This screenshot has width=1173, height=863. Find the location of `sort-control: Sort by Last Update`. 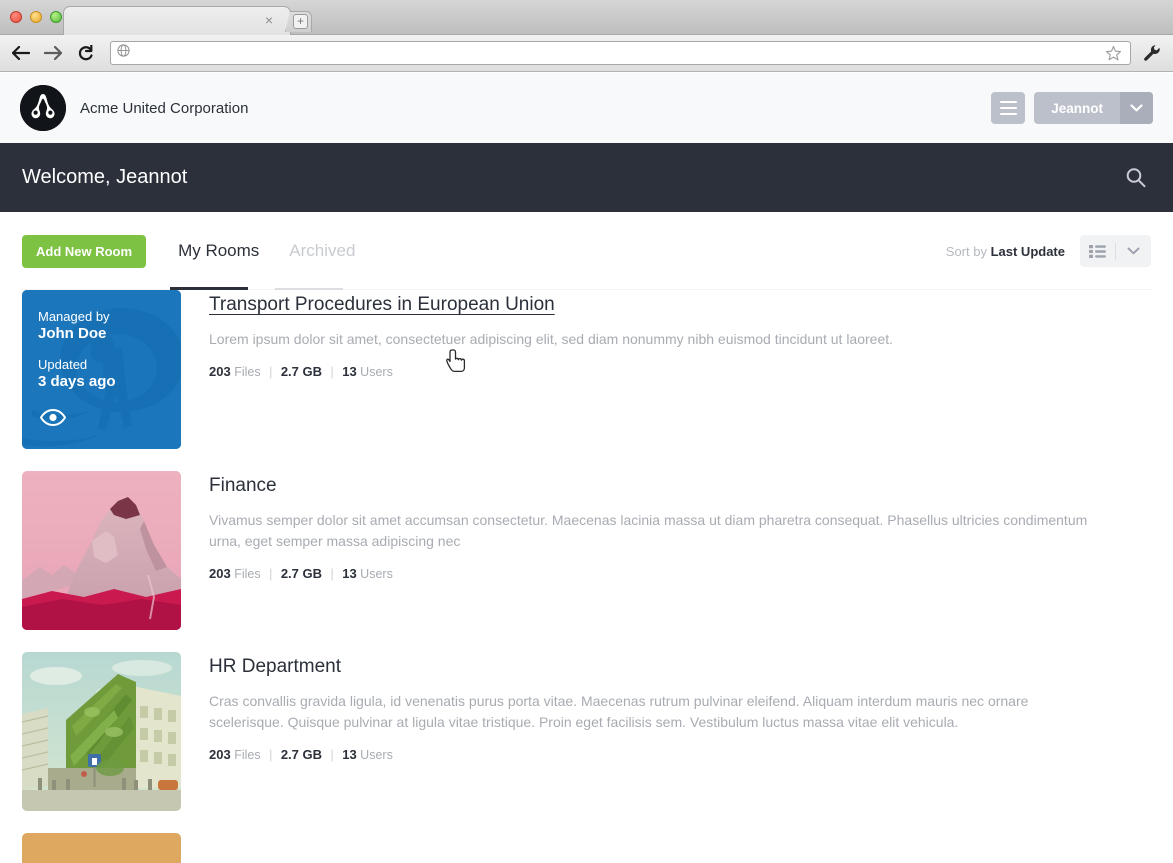

sort-control: Sort by Last Update is located at coordinates (1005, 251).